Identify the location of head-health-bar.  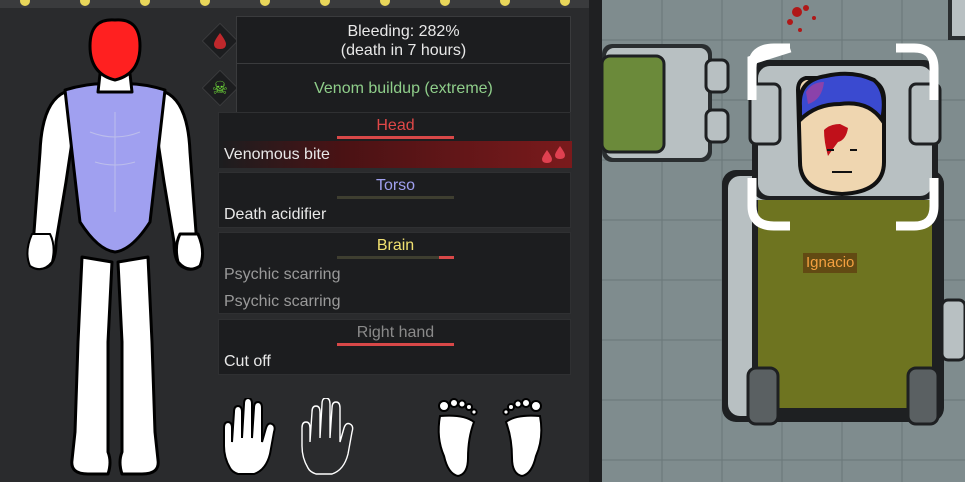
(395, 137).